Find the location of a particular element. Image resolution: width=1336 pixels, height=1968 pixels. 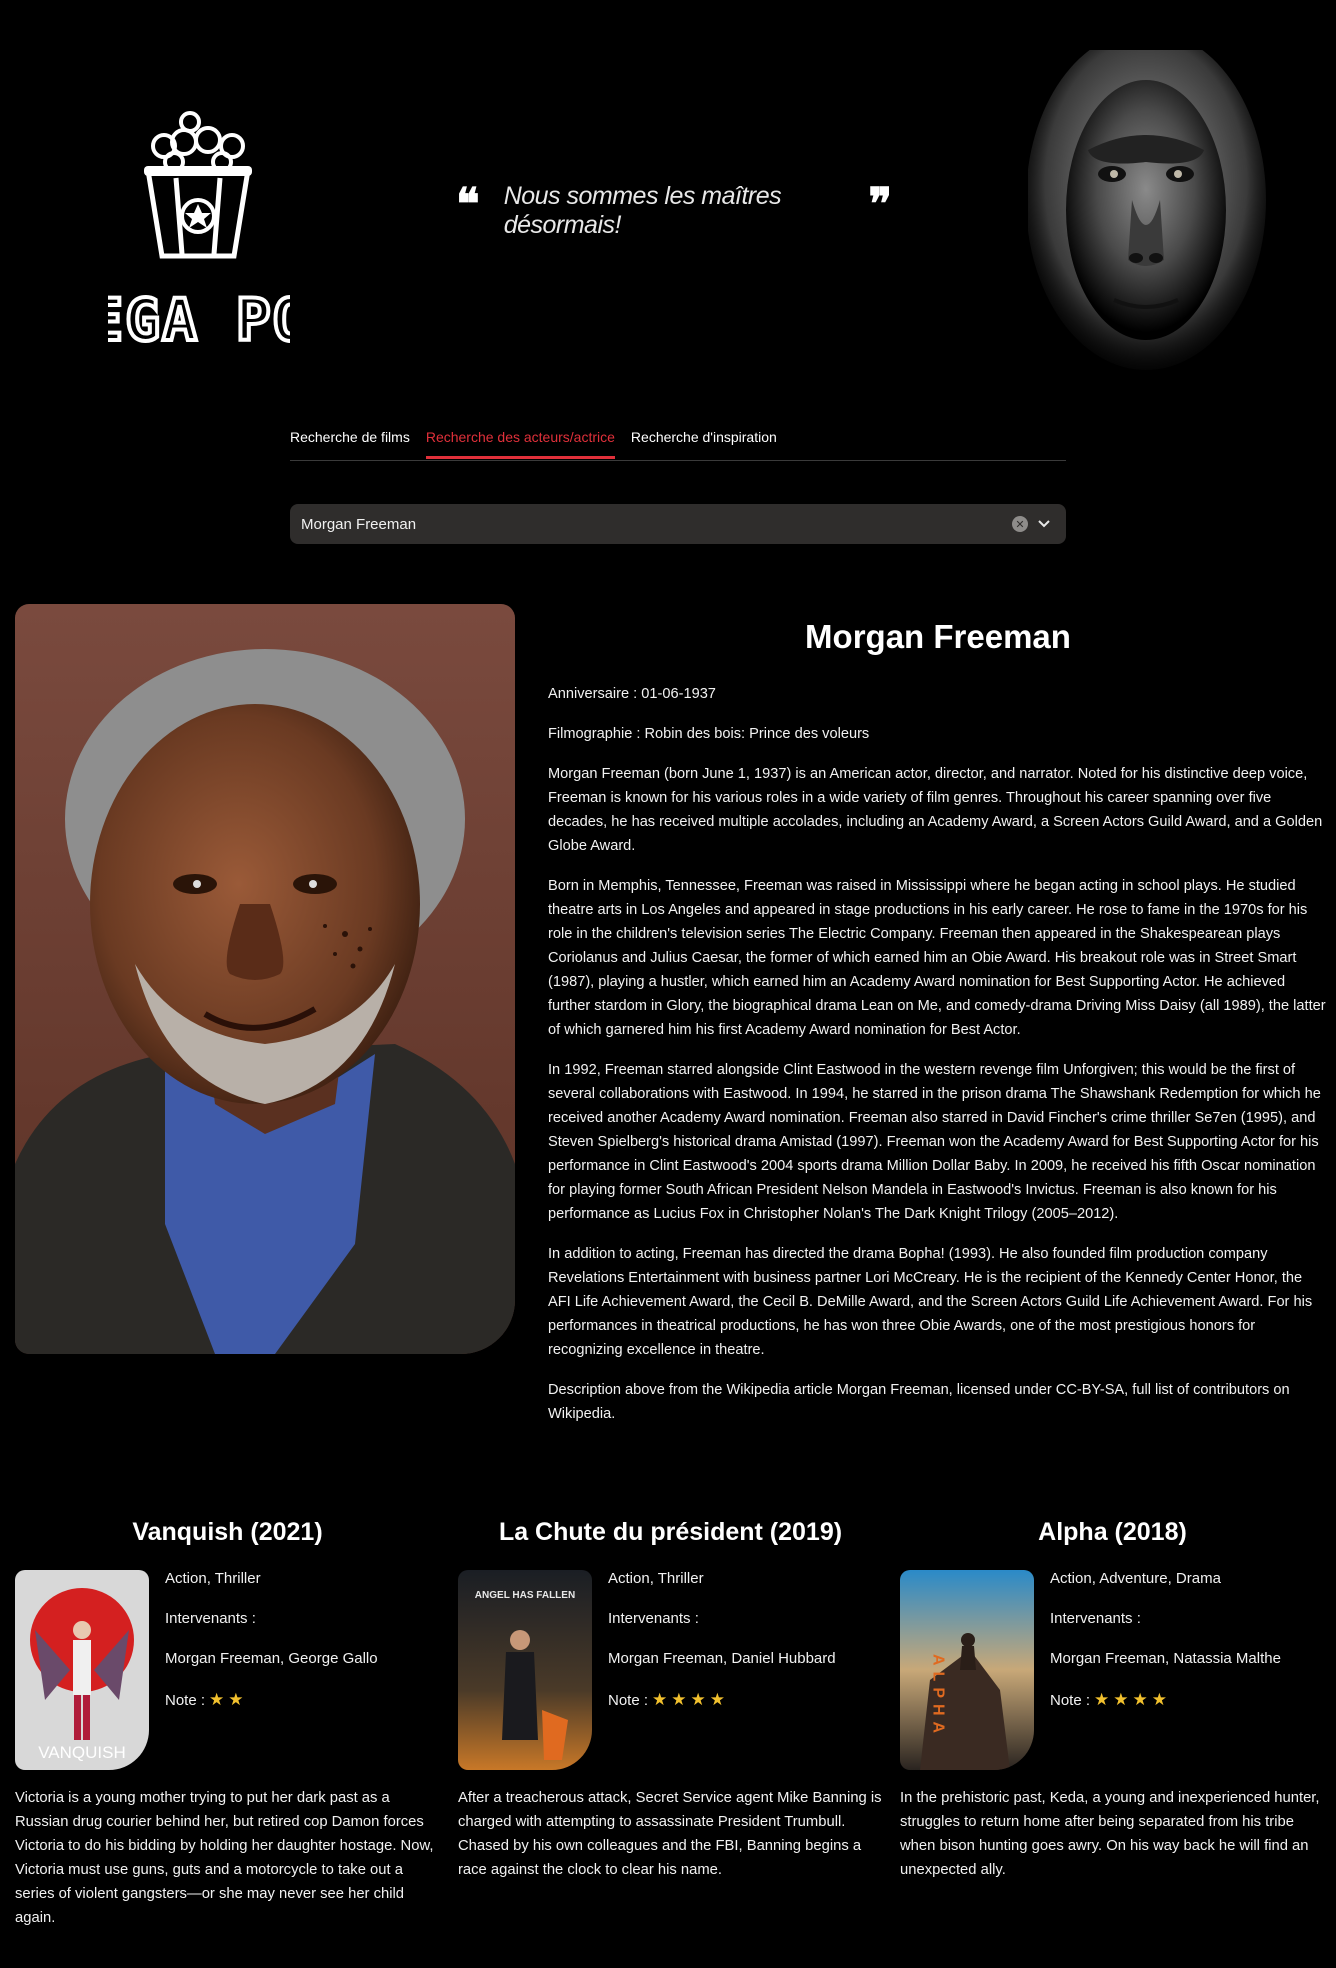

tab-movie-search: Recherche de films is located at coordinates (350, 441).